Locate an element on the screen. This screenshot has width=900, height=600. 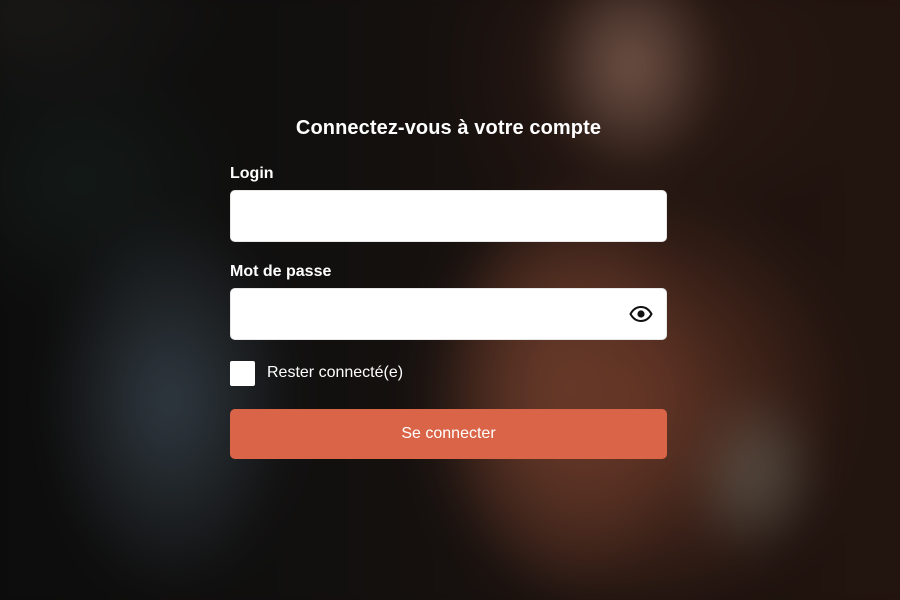
remember-me-row: Rester connecté(e) is located at coordinates (448, 373).